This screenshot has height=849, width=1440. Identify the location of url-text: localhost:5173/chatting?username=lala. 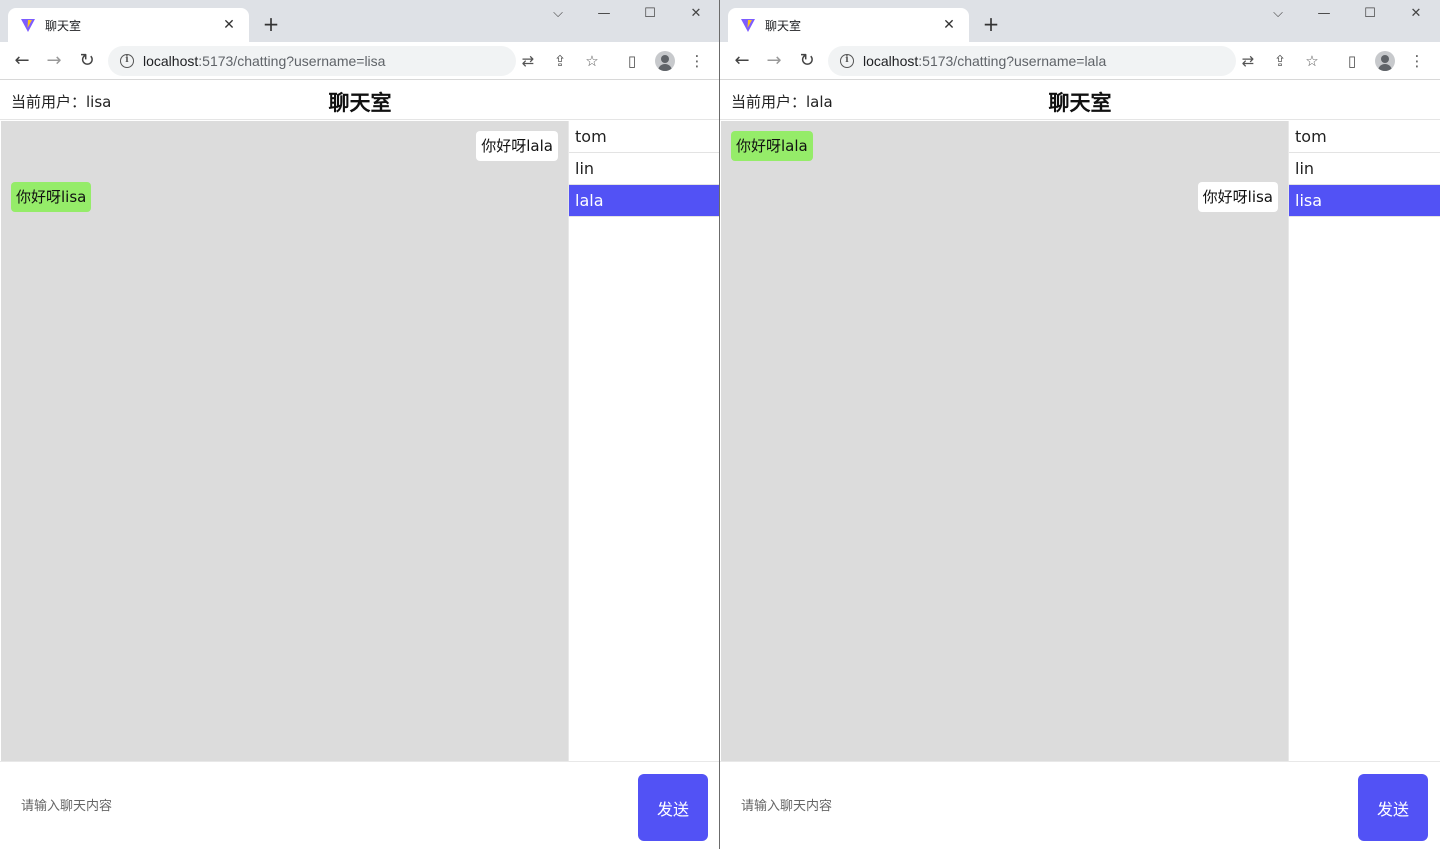
(985, 61).